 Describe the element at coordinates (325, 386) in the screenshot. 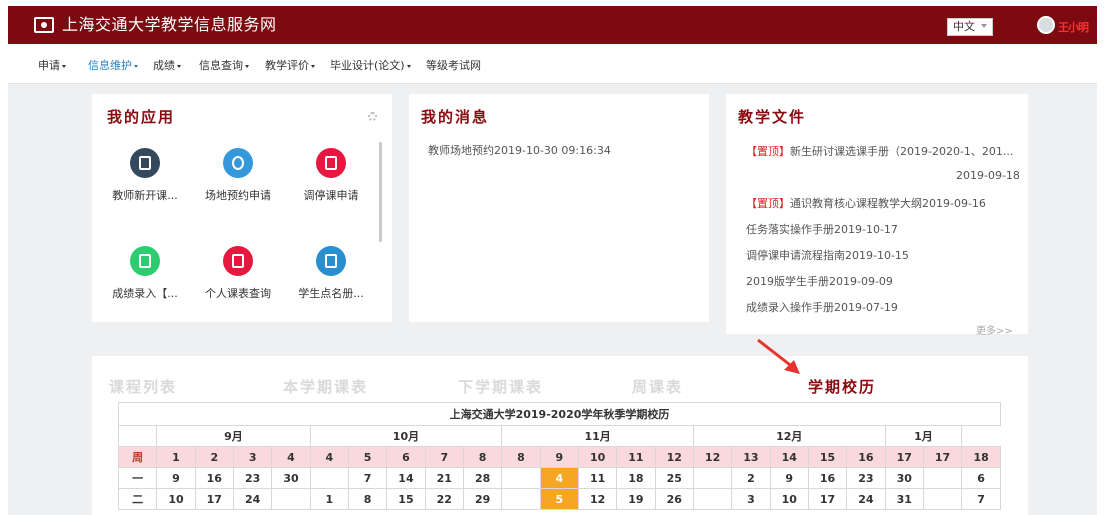

I see `tab-this-semester: 本学期课表` at that location.